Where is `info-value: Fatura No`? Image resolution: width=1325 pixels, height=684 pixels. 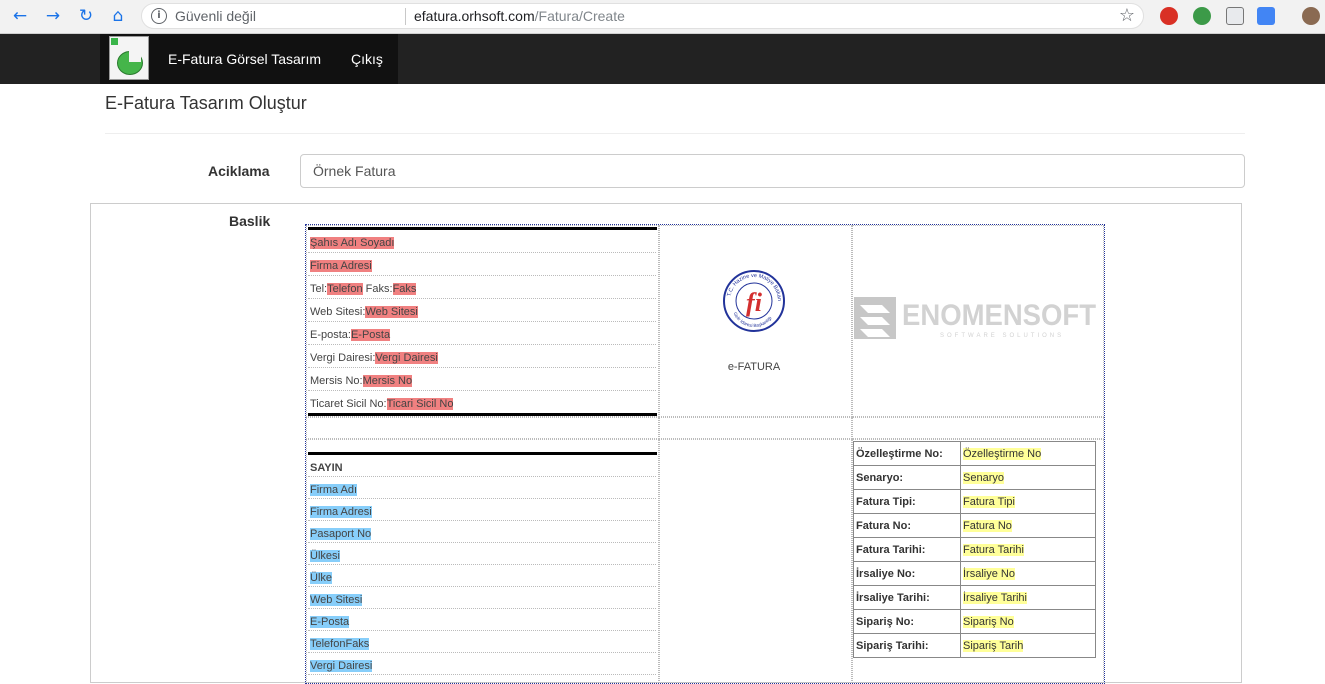
info-value: Fatura No is located at coordinates (987, 525).